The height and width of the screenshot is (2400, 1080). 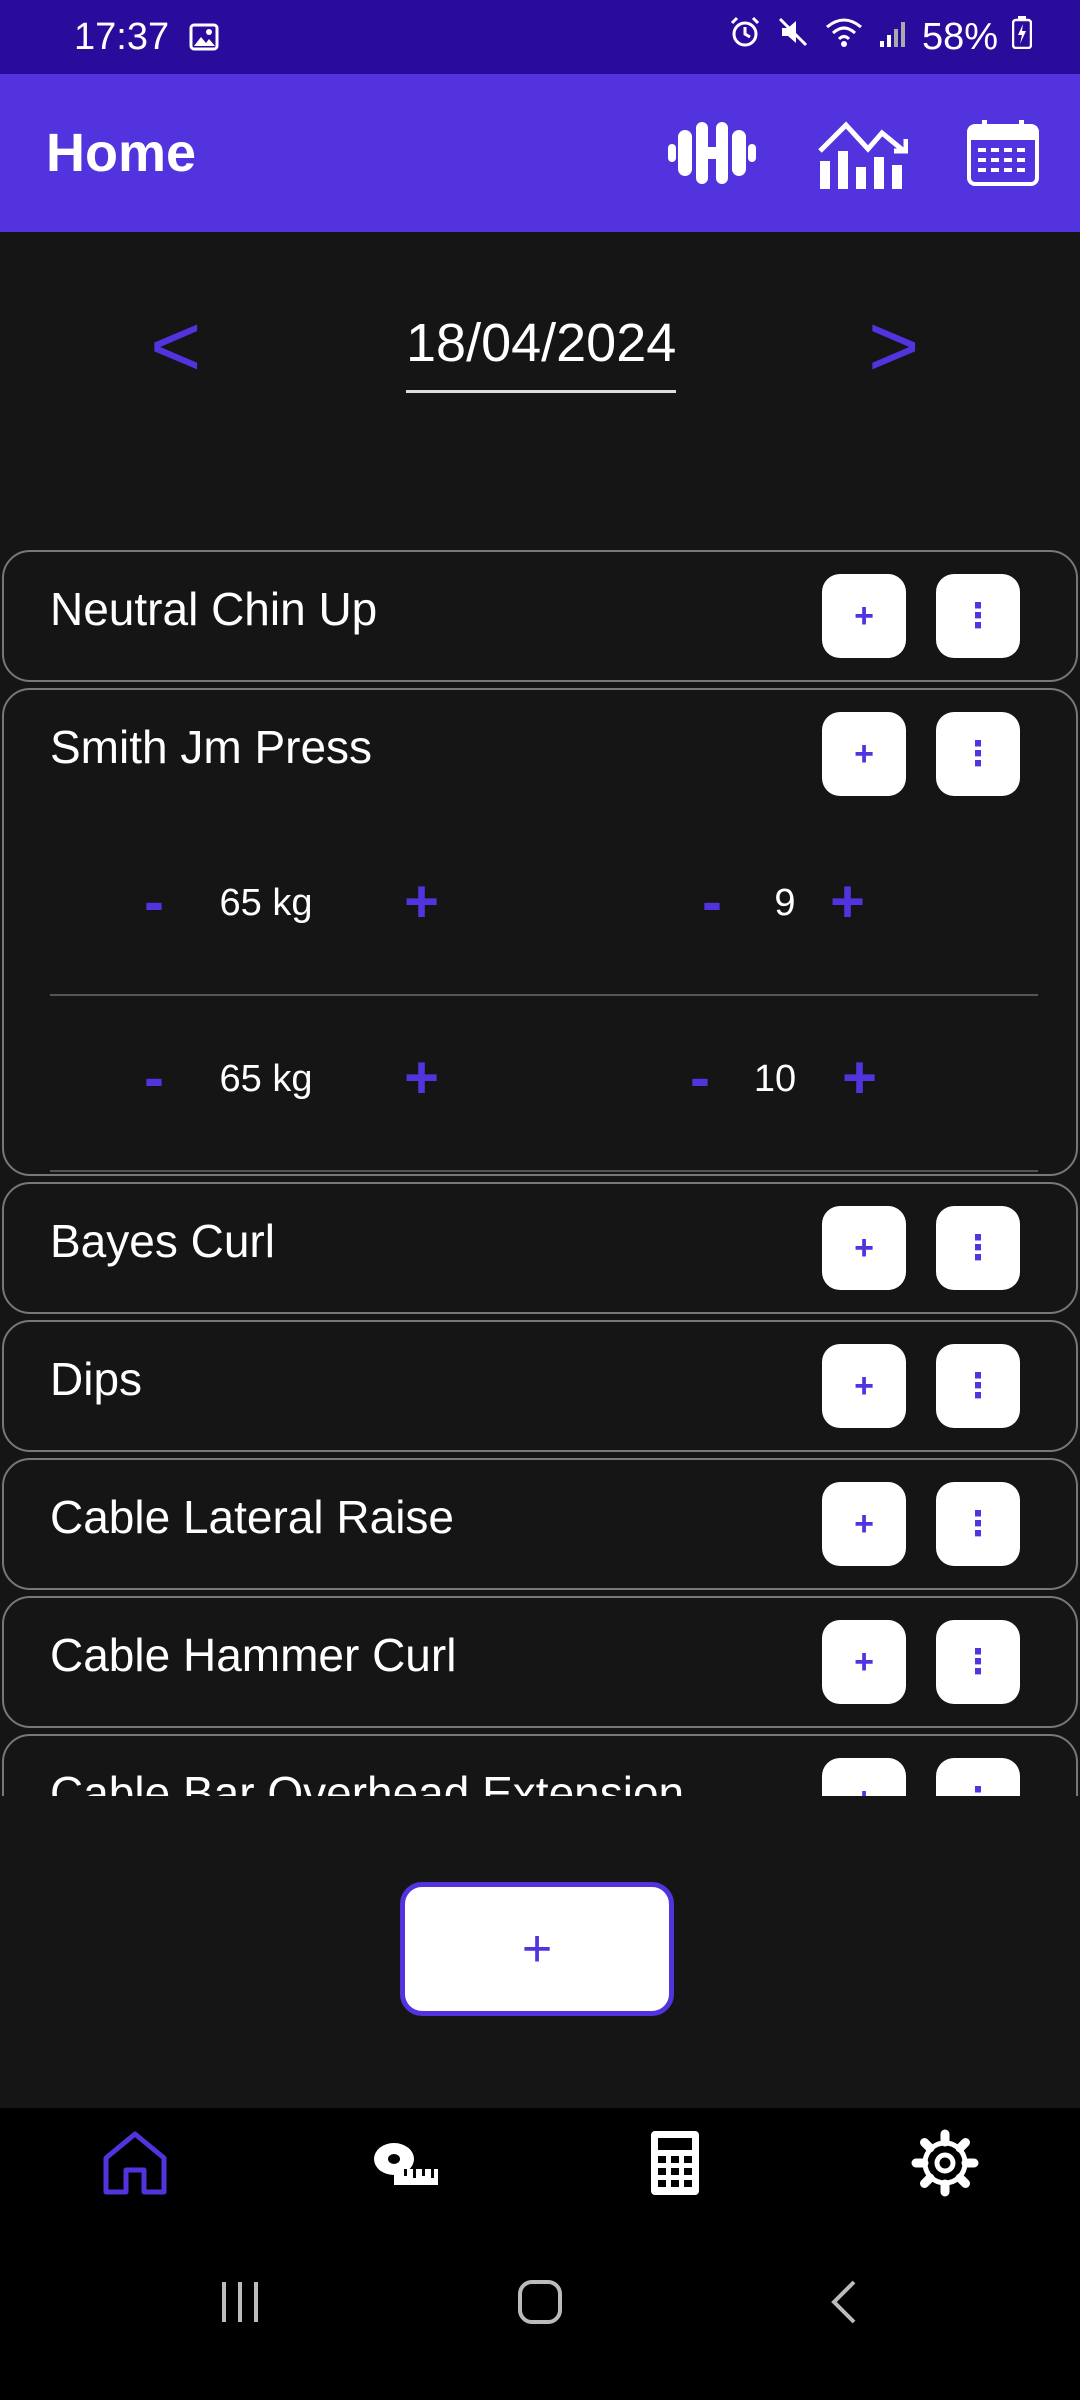 I want to click on calendar-icon, so click(x=1003, y=153).